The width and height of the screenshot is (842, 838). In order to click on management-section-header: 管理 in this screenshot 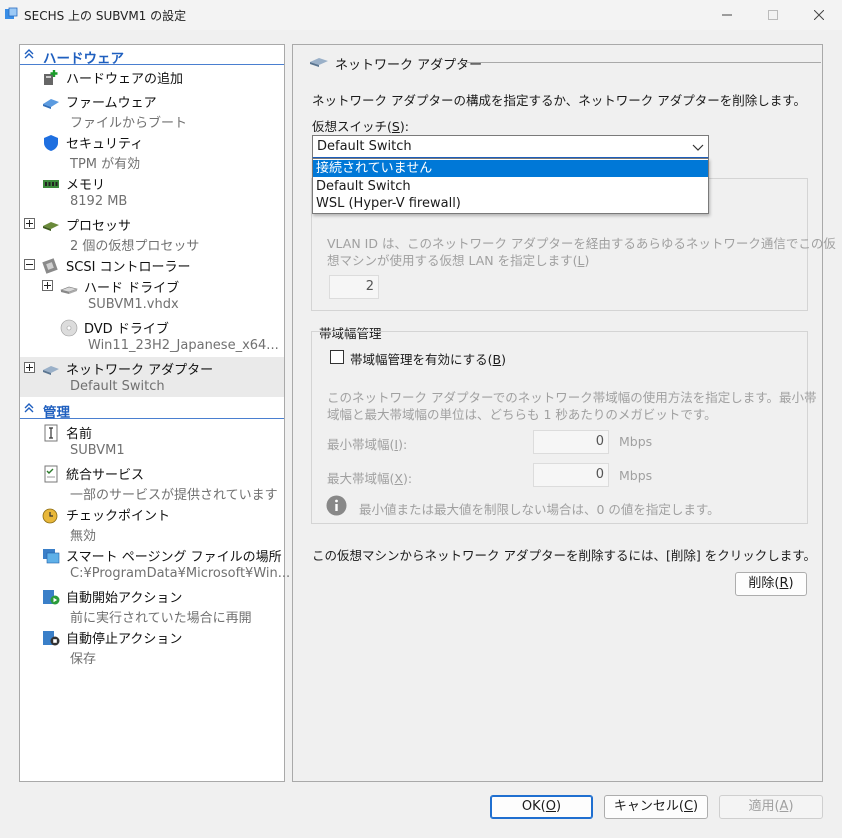, I will do `click(152, 410)`.